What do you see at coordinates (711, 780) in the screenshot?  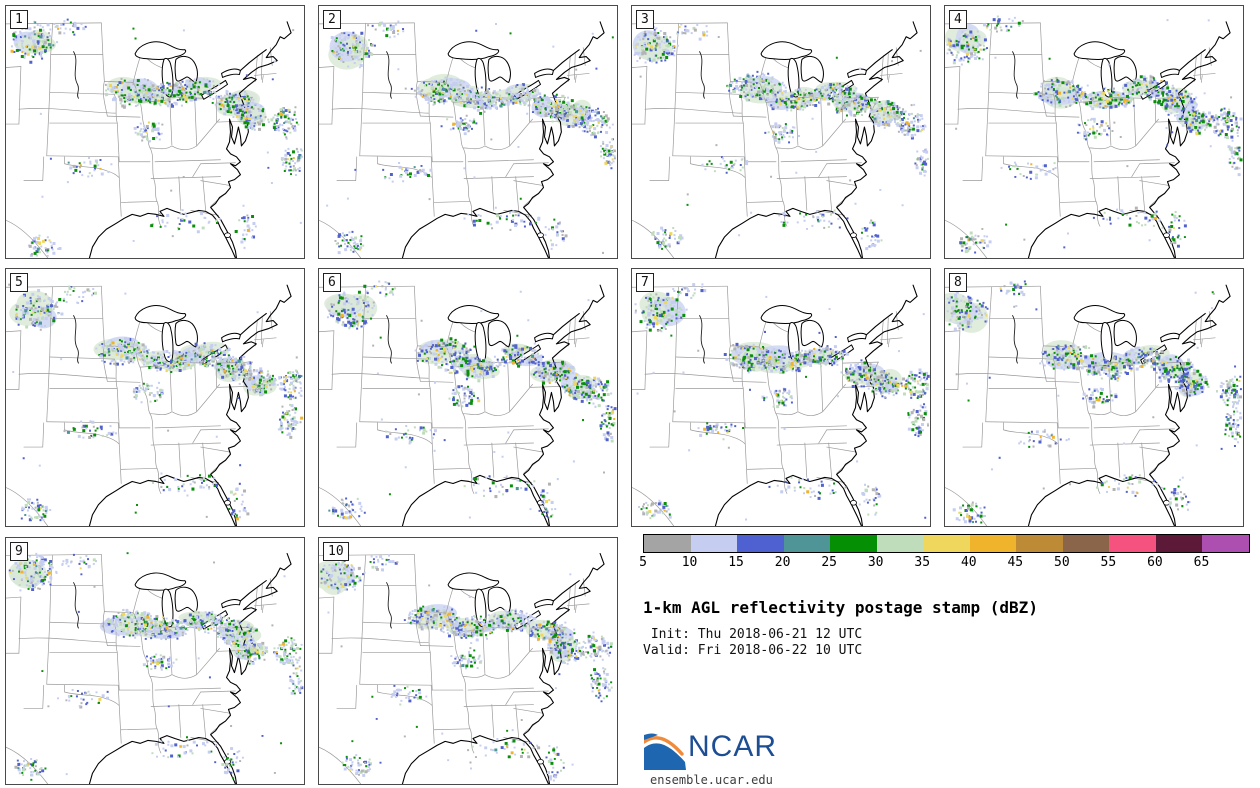 I see `ensemble-site-url: ensemble.ucar.edu` at bounding box center [711, 780].